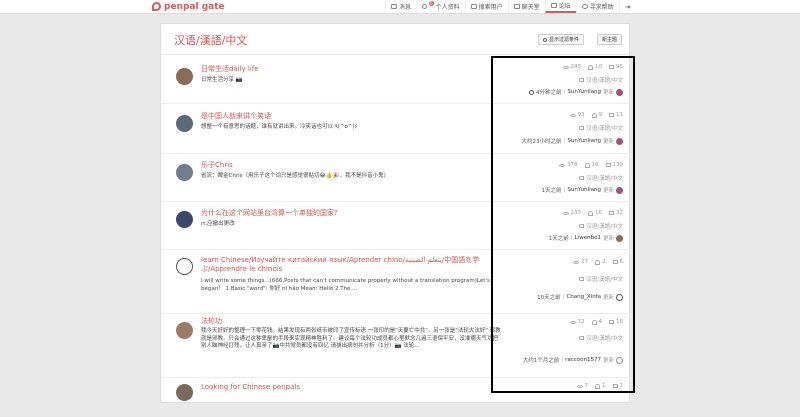 This screenshot has height=417, width=800. What do you see at coordinates (396, 397) in the screenshot?
I see `topic-row: Looking for Chinese penpals 7 1 1` at bounding box center [396, 397].